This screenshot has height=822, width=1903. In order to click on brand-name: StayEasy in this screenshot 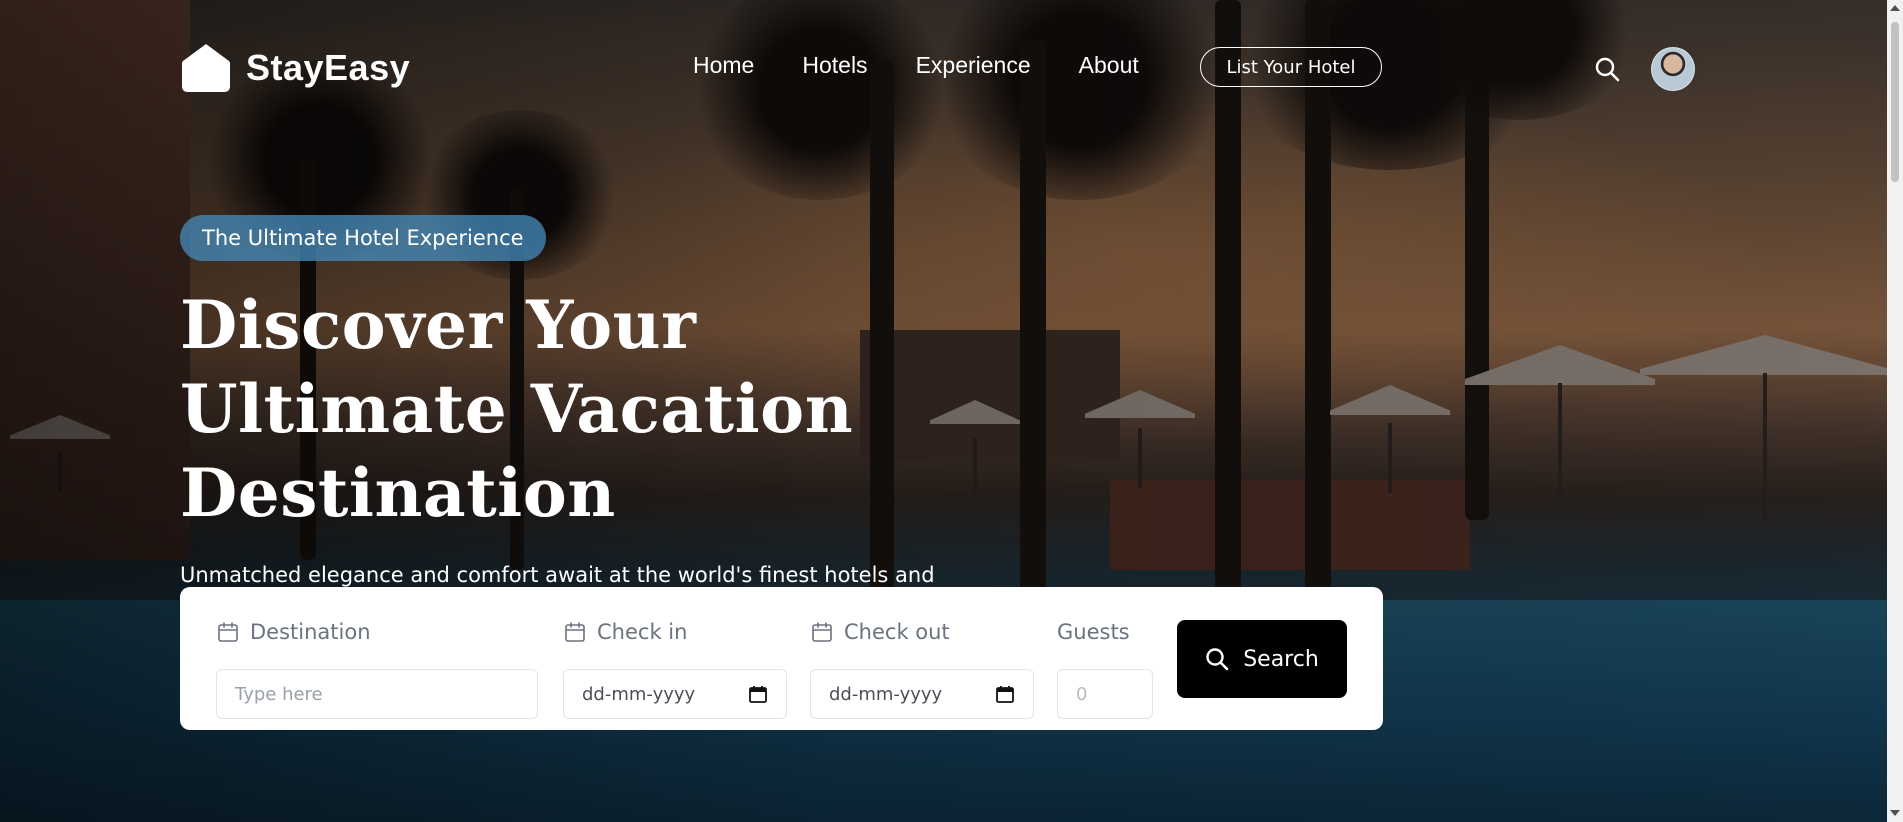, I will do `click(328, 67)`.